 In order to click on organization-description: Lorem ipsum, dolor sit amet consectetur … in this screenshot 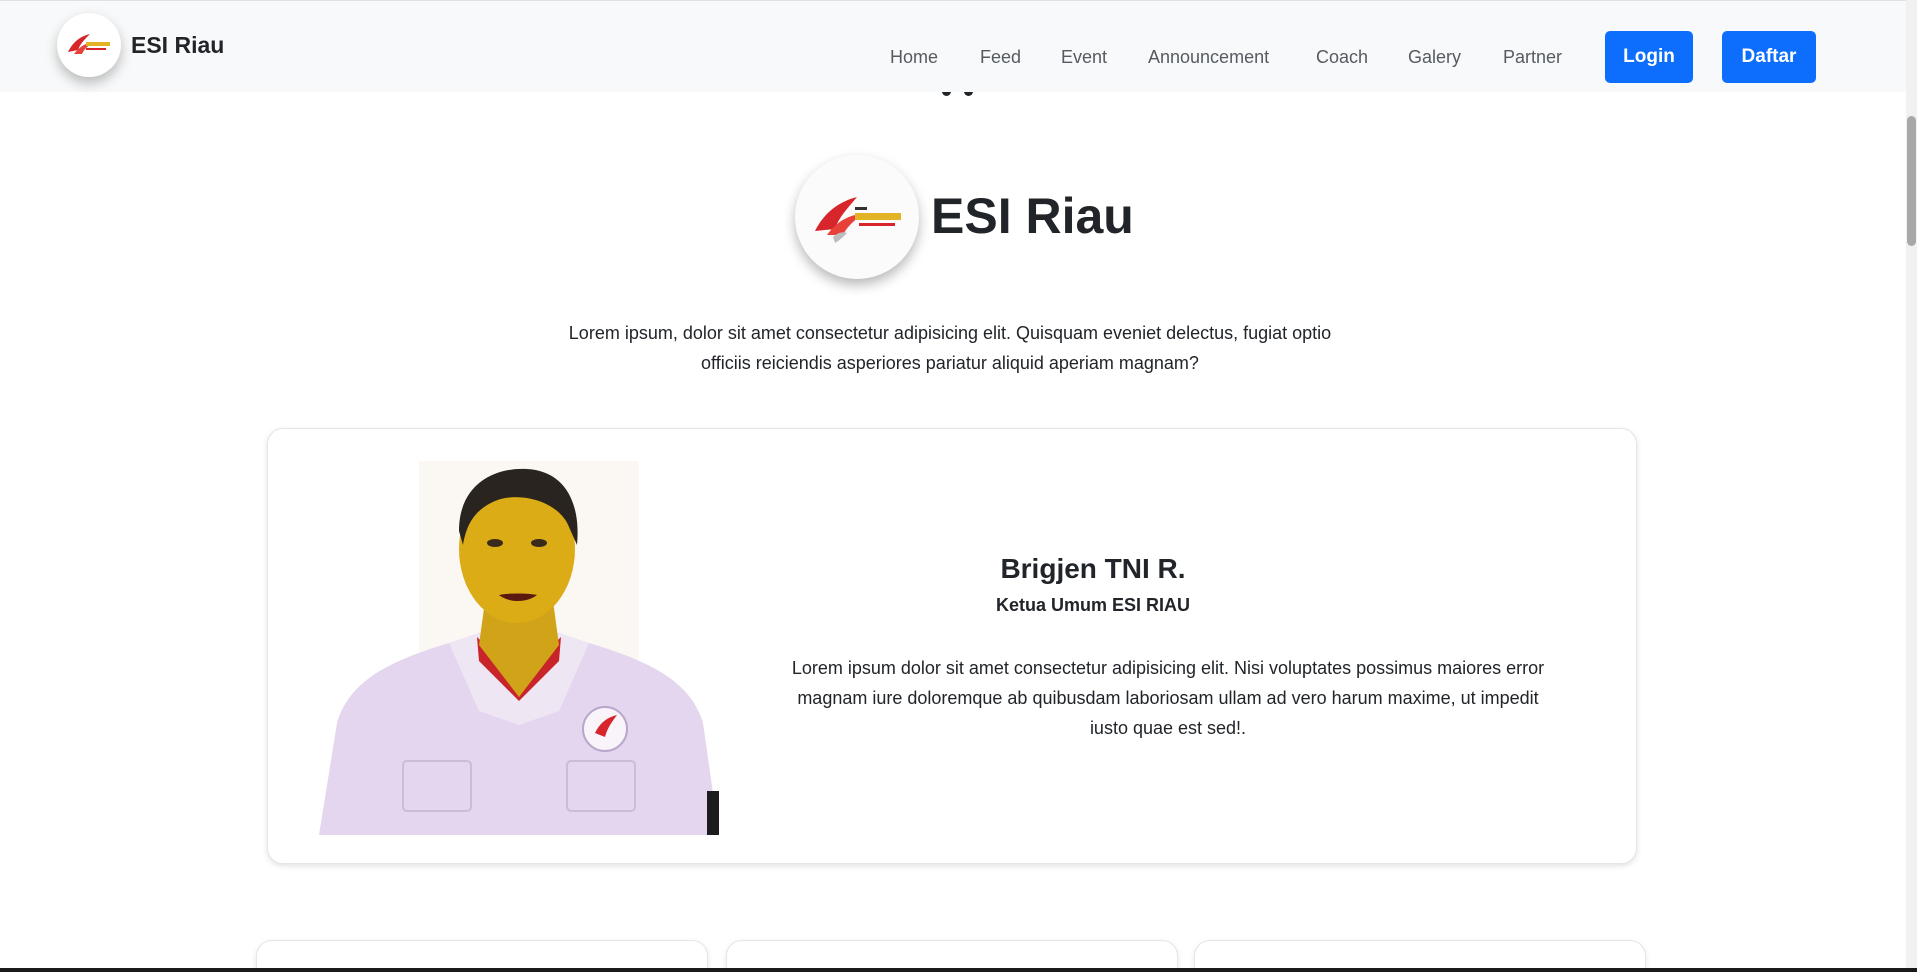, I will do `click(950, 348)`.